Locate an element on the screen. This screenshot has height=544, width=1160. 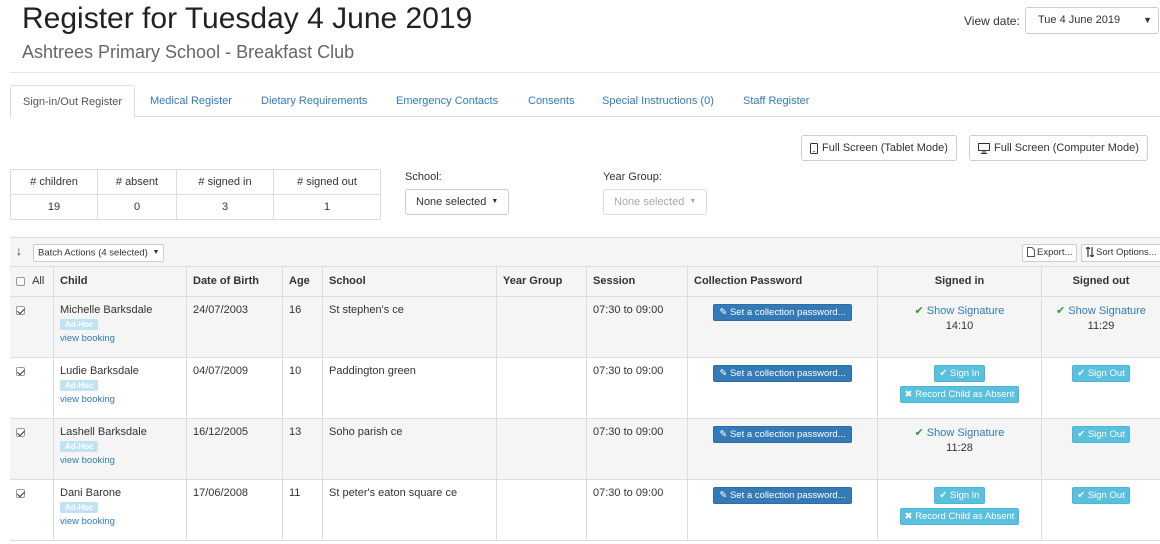
dob-cell: 04/07/2009 is located at coordinates (235, 388).